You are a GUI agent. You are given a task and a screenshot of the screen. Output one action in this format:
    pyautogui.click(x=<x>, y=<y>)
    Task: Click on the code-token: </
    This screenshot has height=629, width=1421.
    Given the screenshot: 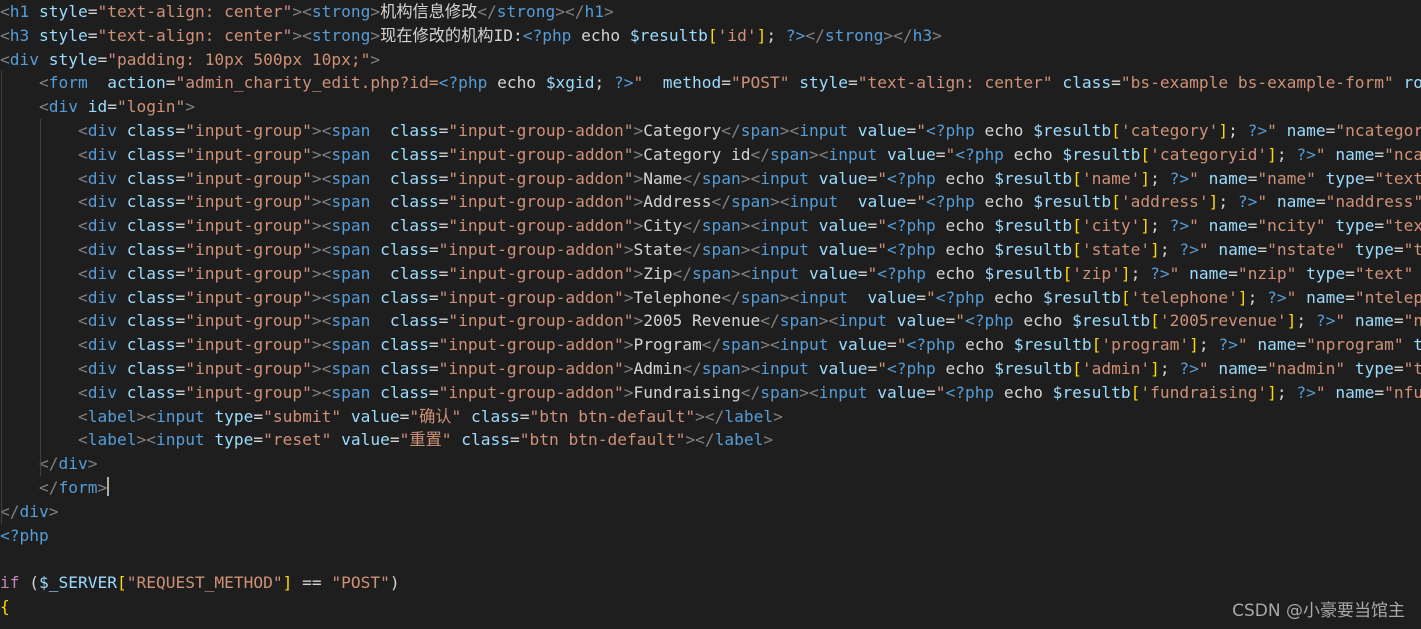 What is the action you would take?
    pyautogui.click(x=815, y=35)
    